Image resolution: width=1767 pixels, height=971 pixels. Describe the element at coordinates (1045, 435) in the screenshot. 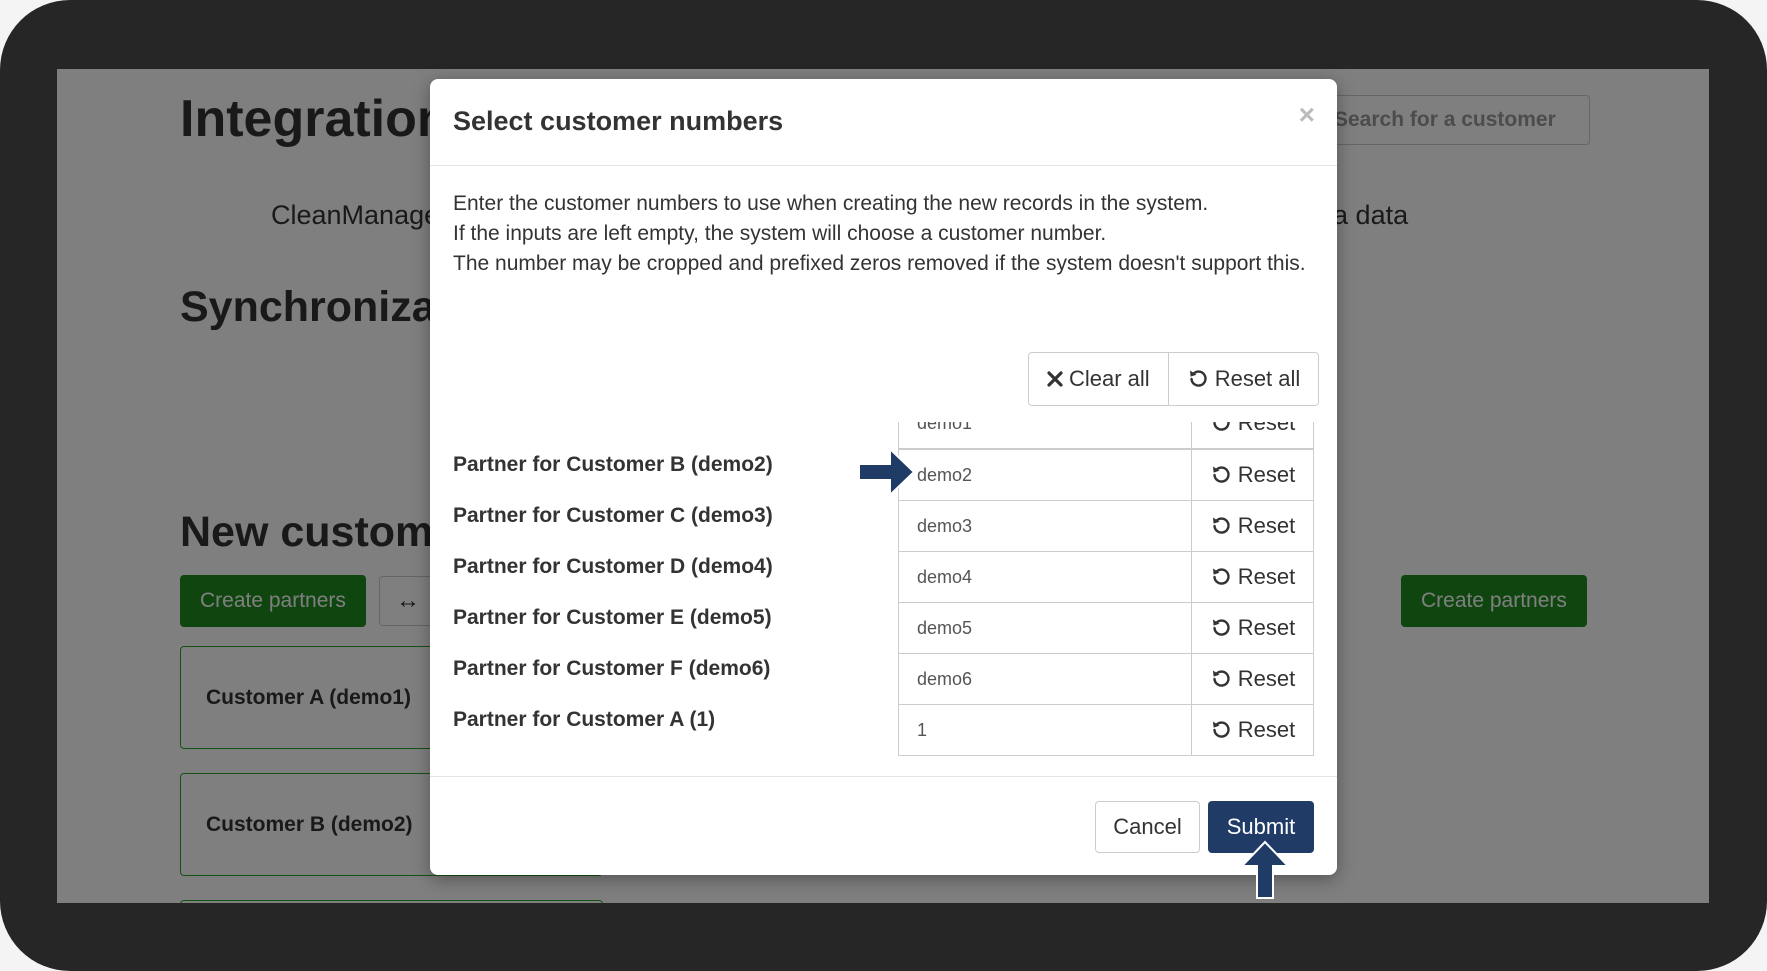

I see `customer-number-input: demo1` at that location.